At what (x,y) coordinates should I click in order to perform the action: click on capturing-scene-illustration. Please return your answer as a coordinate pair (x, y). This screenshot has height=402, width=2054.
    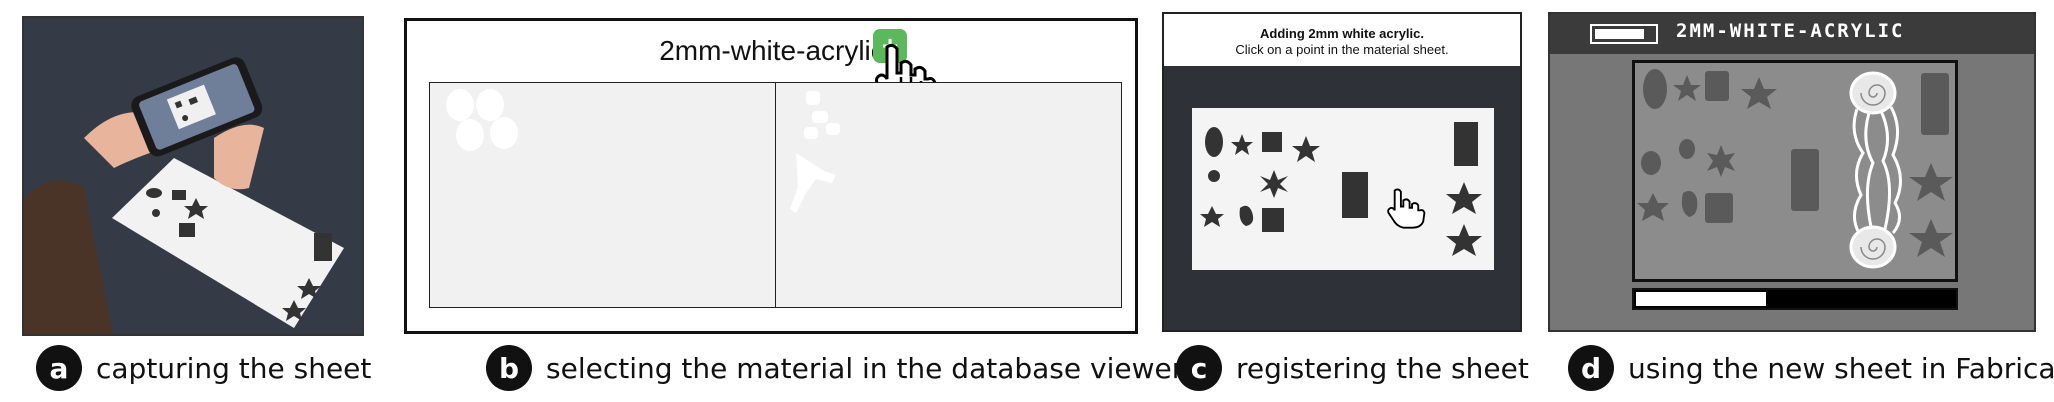
    Looking at the image, I should click on (193, 176).